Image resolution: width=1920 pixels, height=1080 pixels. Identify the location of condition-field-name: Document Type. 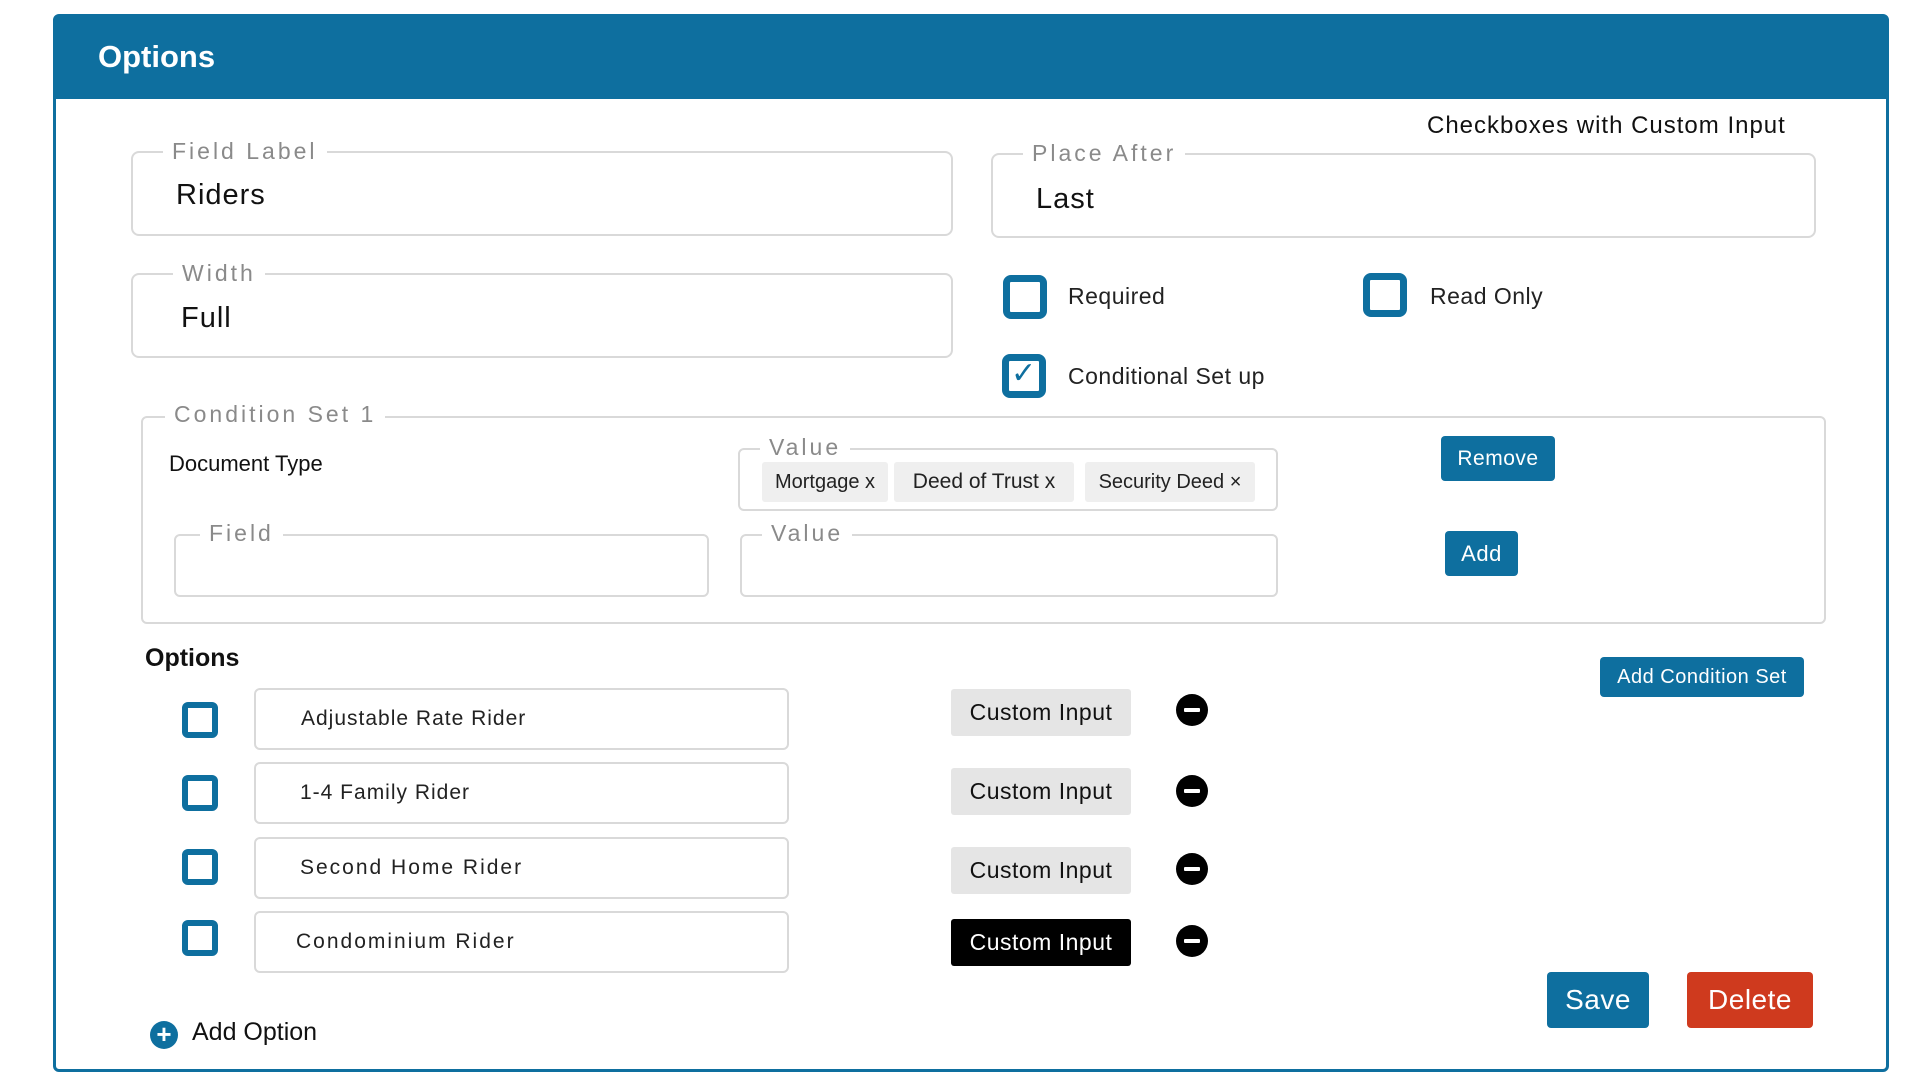
(246, 463).